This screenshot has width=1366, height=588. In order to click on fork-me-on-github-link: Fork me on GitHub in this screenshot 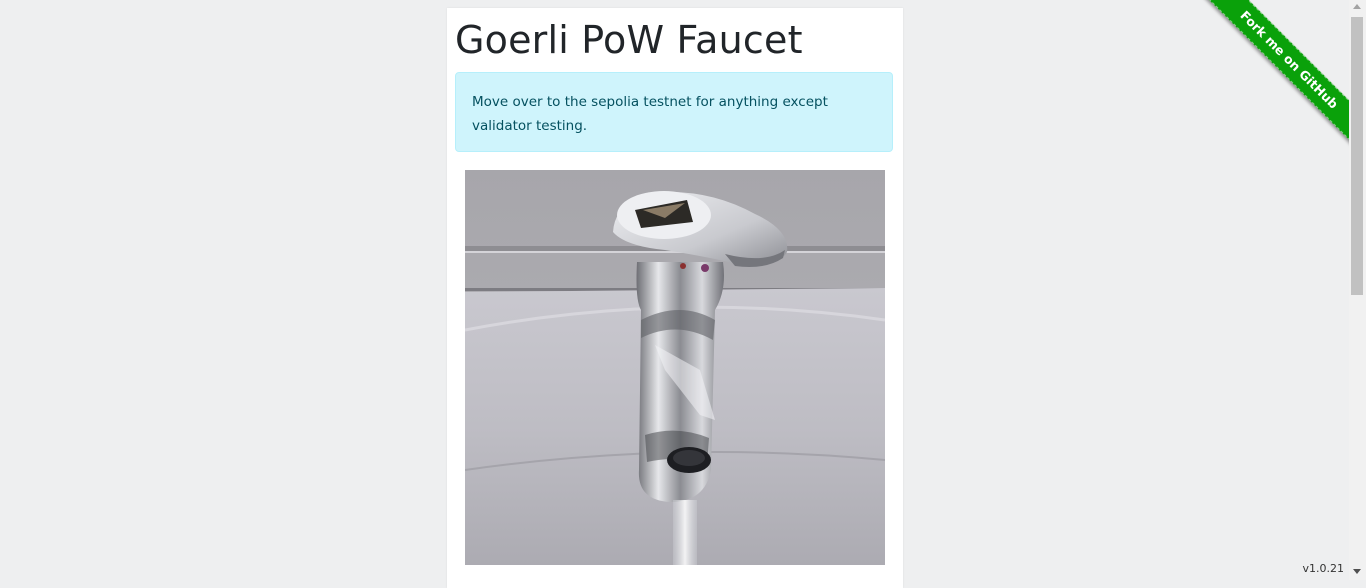, I will do `click(1275, 74)`.